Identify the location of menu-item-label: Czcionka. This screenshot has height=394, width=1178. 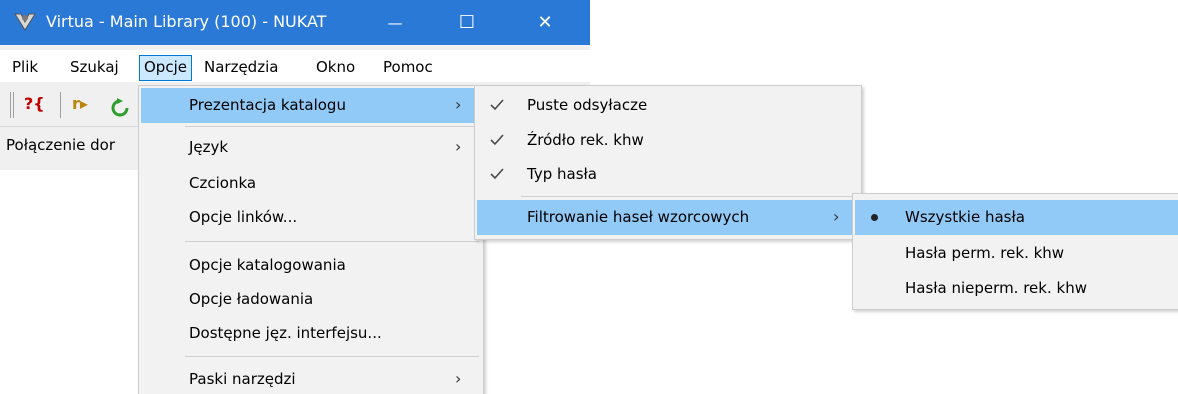
(223, 183).